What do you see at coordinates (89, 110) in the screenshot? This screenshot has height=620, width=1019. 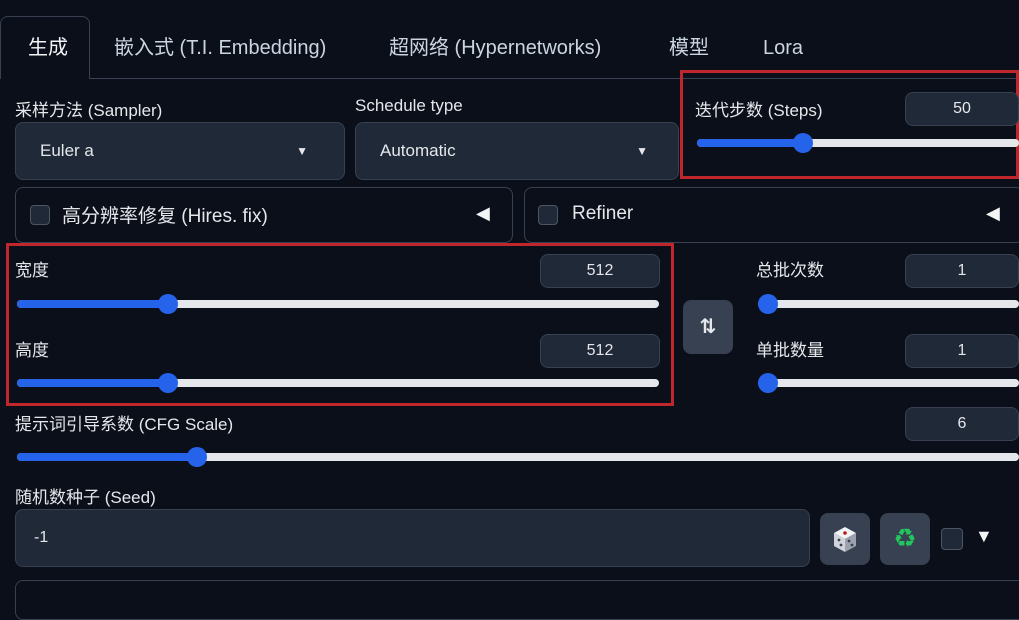 I see `sampler-label: 采样方法 (Sampler)` at bounding box center [89, 110].